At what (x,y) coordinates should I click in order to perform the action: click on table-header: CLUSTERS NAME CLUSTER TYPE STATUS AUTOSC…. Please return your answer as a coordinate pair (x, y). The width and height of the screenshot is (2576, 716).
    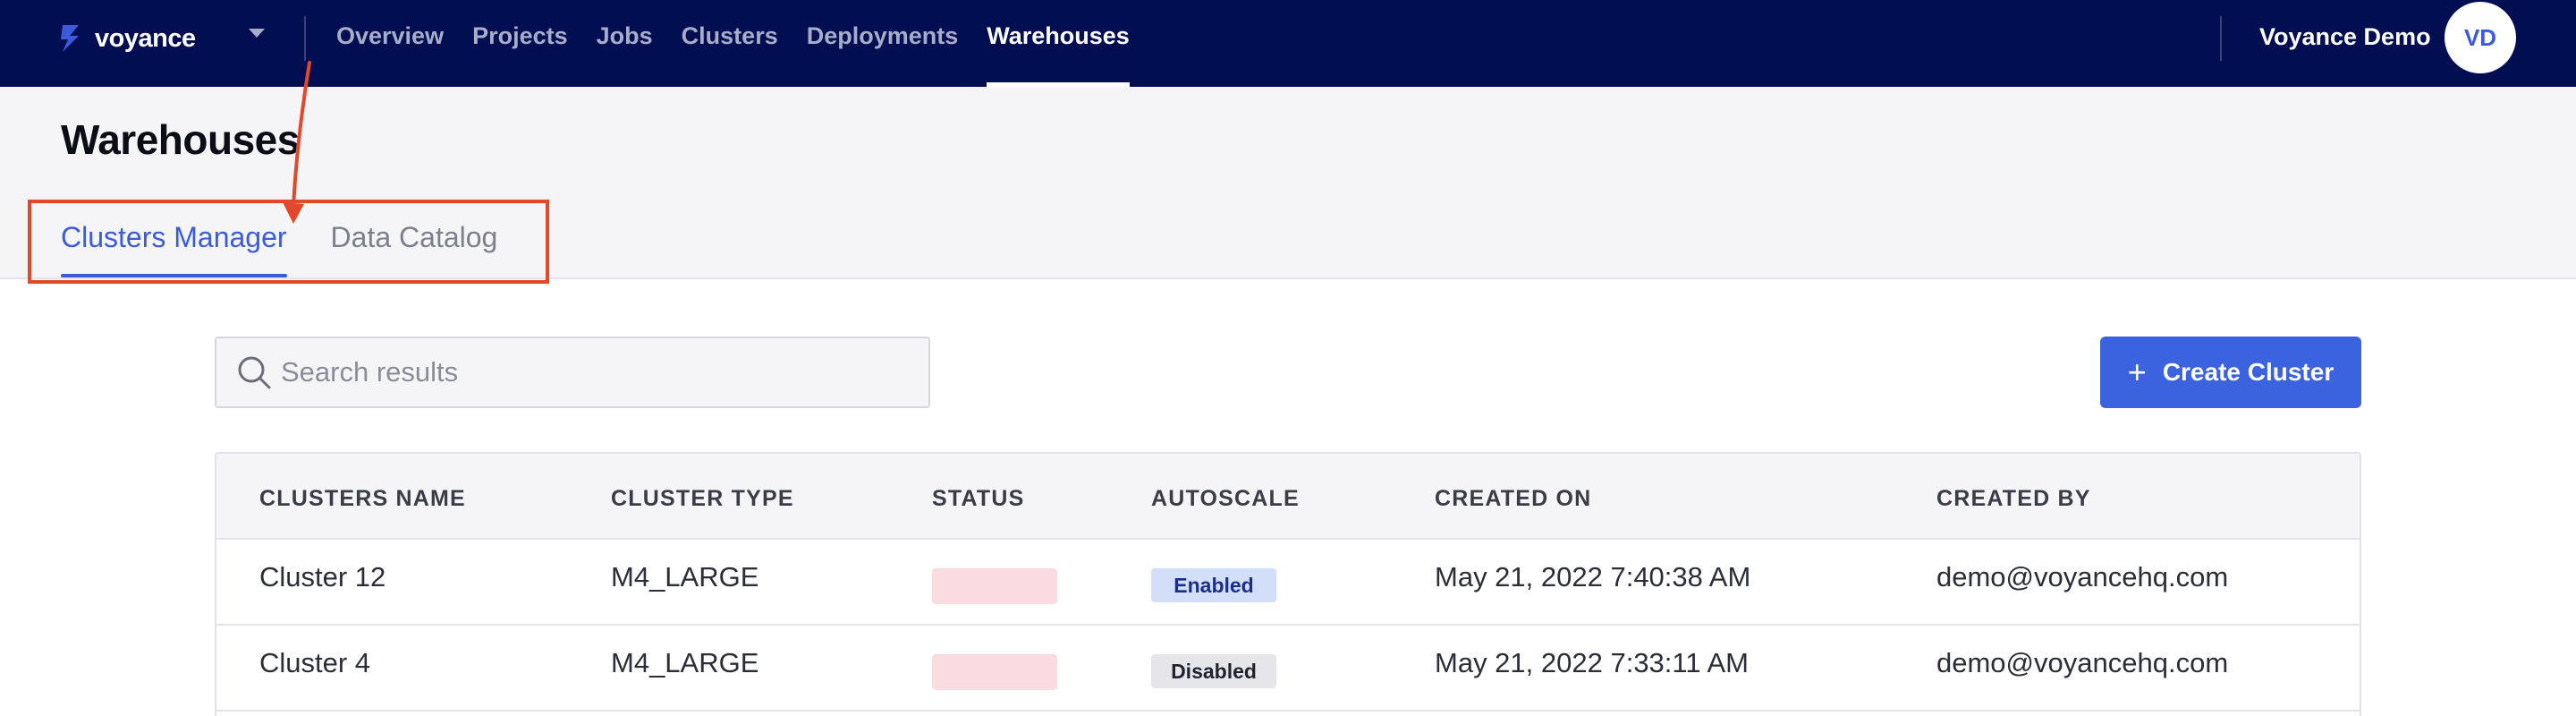
    Looking at the image, I should click on (1288, 497).